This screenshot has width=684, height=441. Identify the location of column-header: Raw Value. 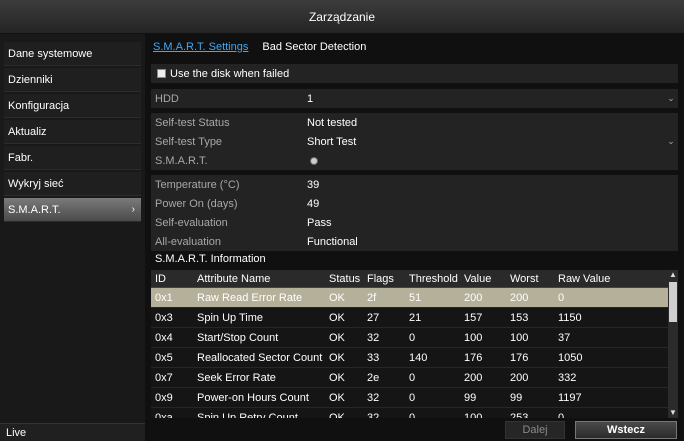
(584, 278).